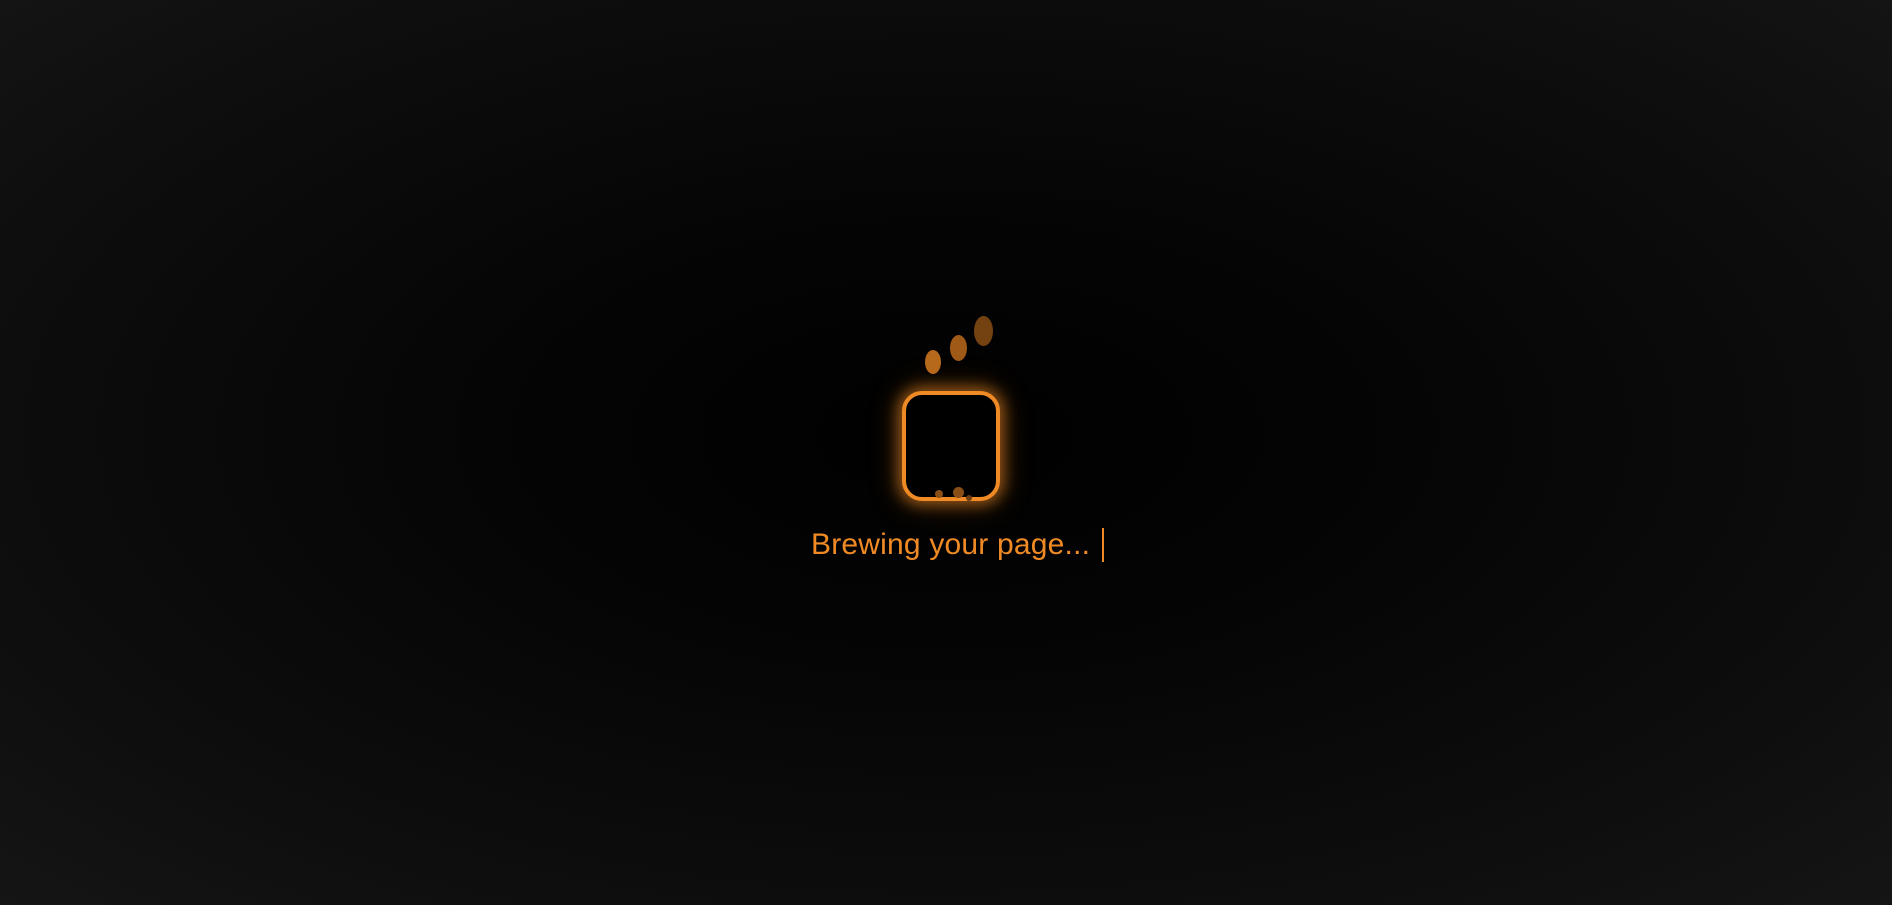 The height and width of the screenshot is (905, 1892). I want to click on coffee-cup-icon, so click(951, 446).